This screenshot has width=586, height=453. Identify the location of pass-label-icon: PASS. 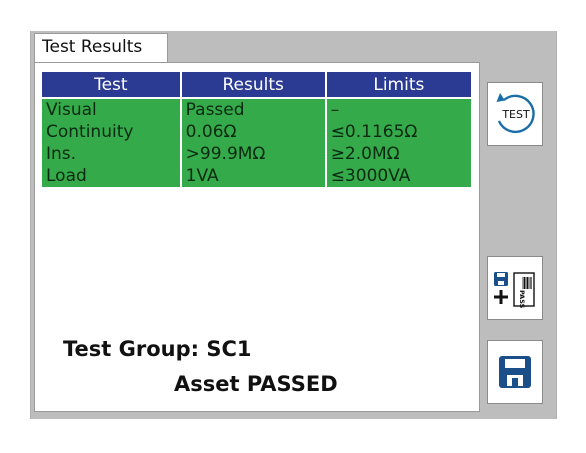
(524, 290).